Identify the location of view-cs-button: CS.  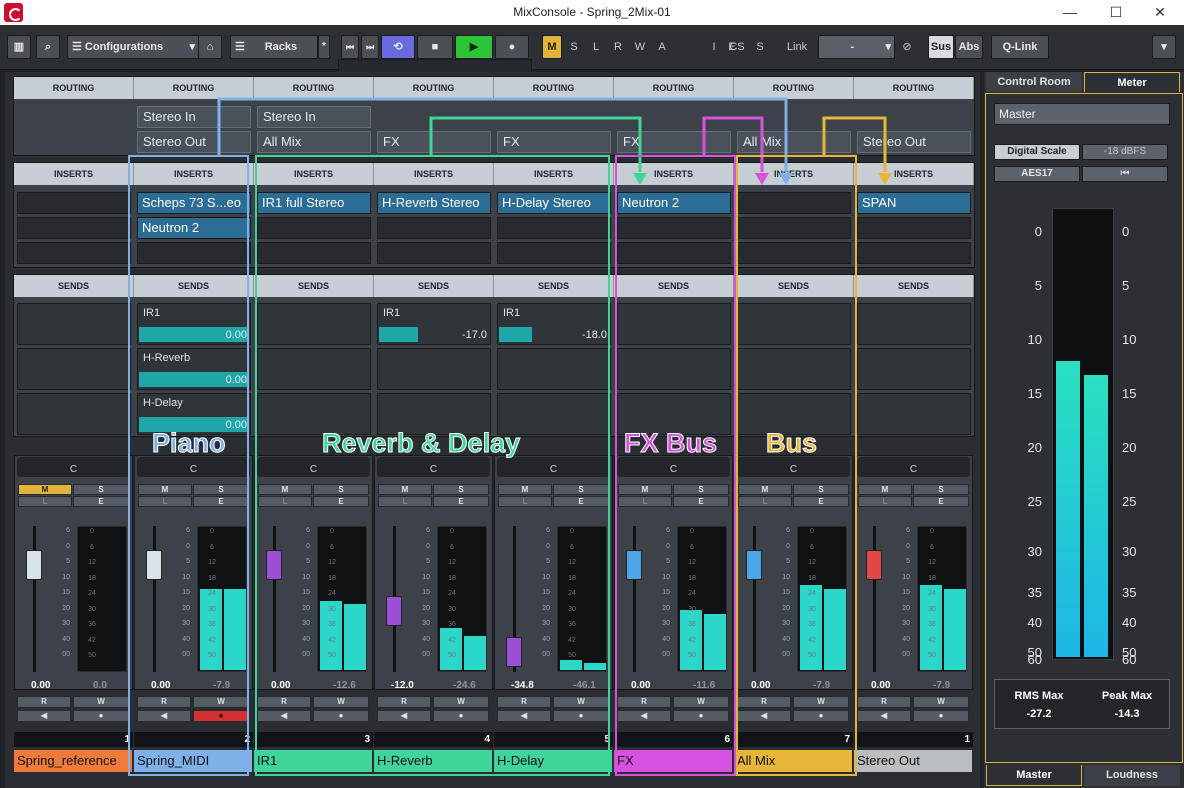
(737, 47).